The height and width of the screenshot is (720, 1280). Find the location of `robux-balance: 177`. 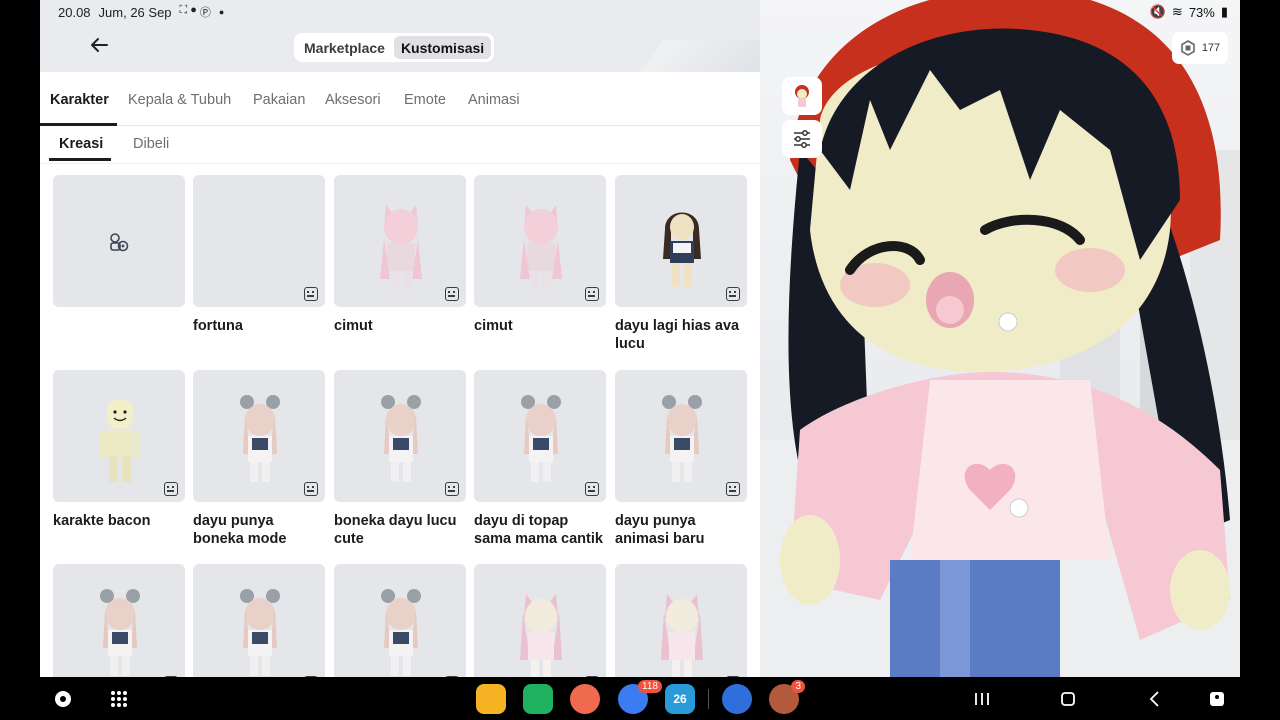

robux-balance: 177 is located at coordinates (1200, 48).